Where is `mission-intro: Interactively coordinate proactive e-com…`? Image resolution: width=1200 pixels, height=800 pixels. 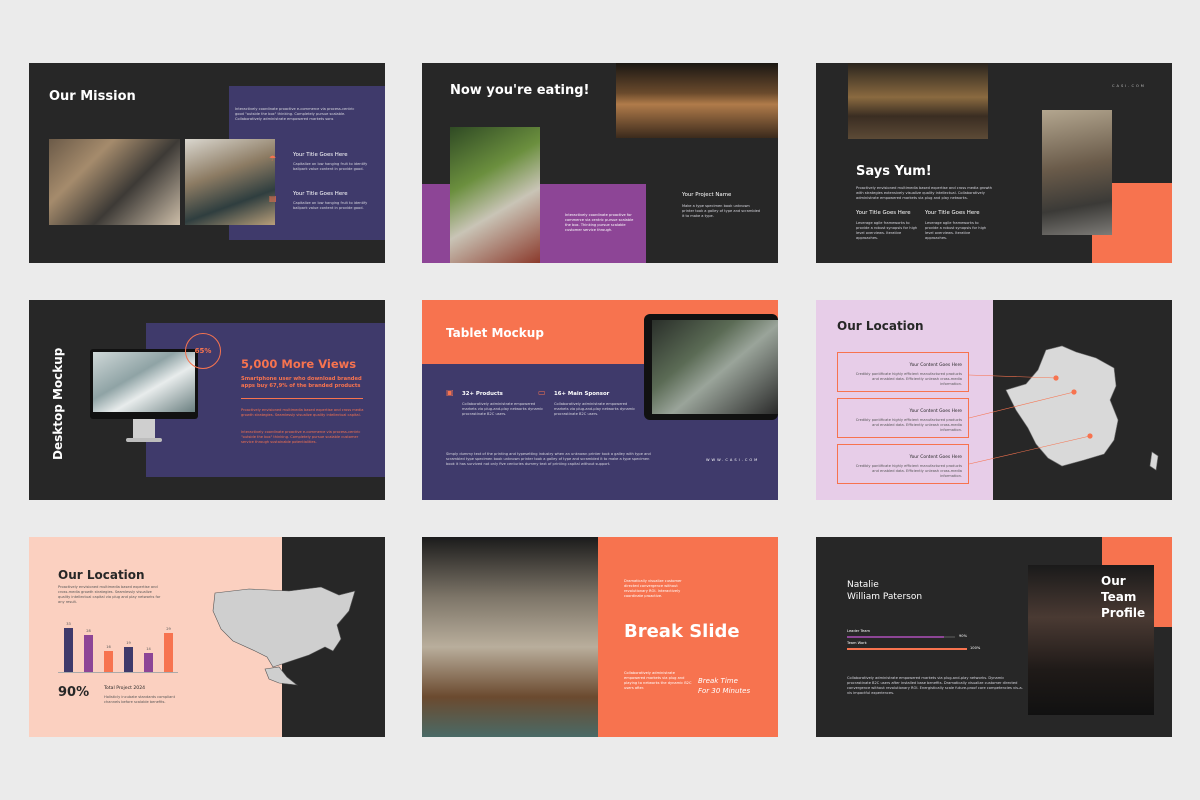 mission-intro: Interactively coordinate proactive e-com… is located at coordinates (295, 114).